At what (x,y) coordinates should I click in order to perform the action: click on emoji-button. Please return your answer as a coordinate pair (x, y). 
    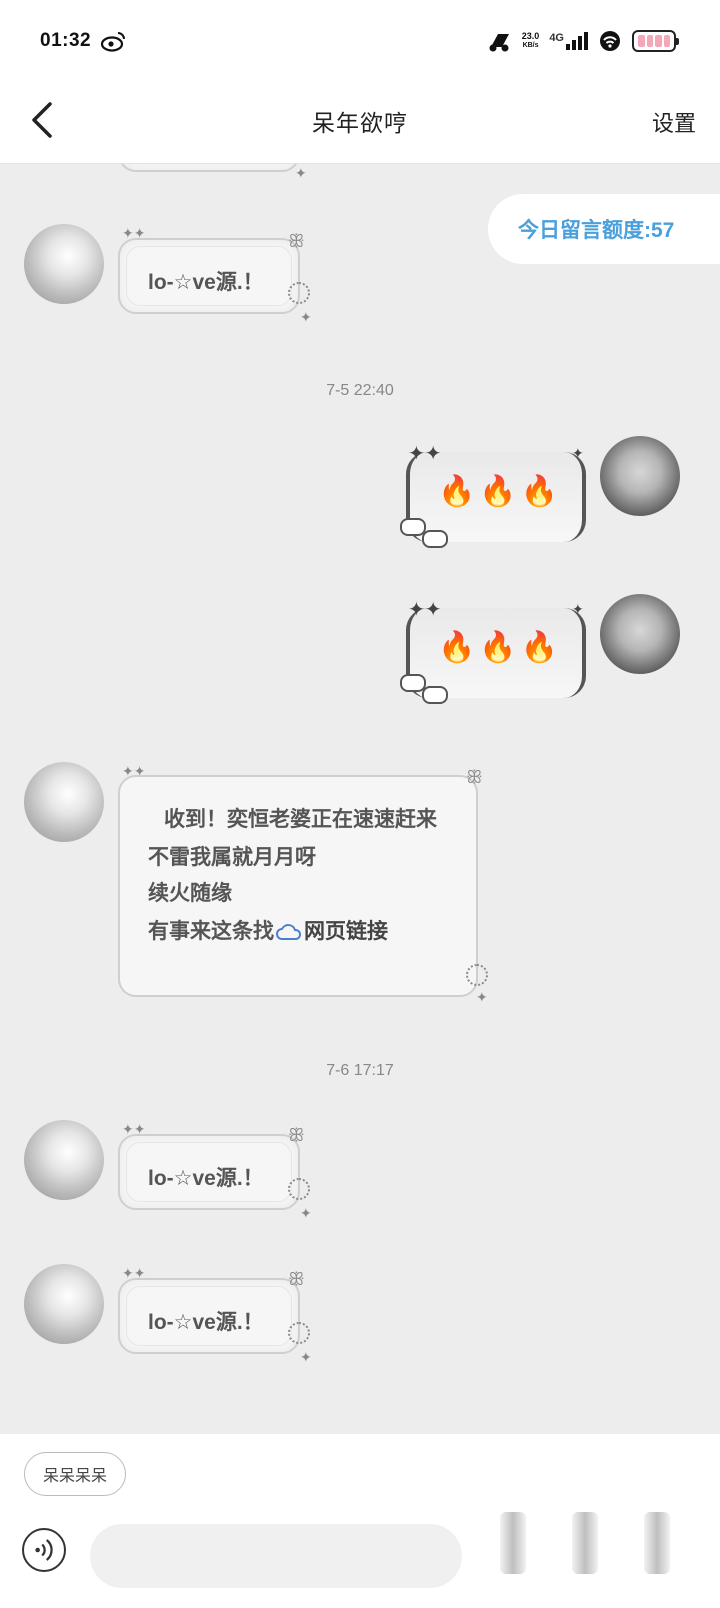
    Looking at the image, I should click on (513, 1543).